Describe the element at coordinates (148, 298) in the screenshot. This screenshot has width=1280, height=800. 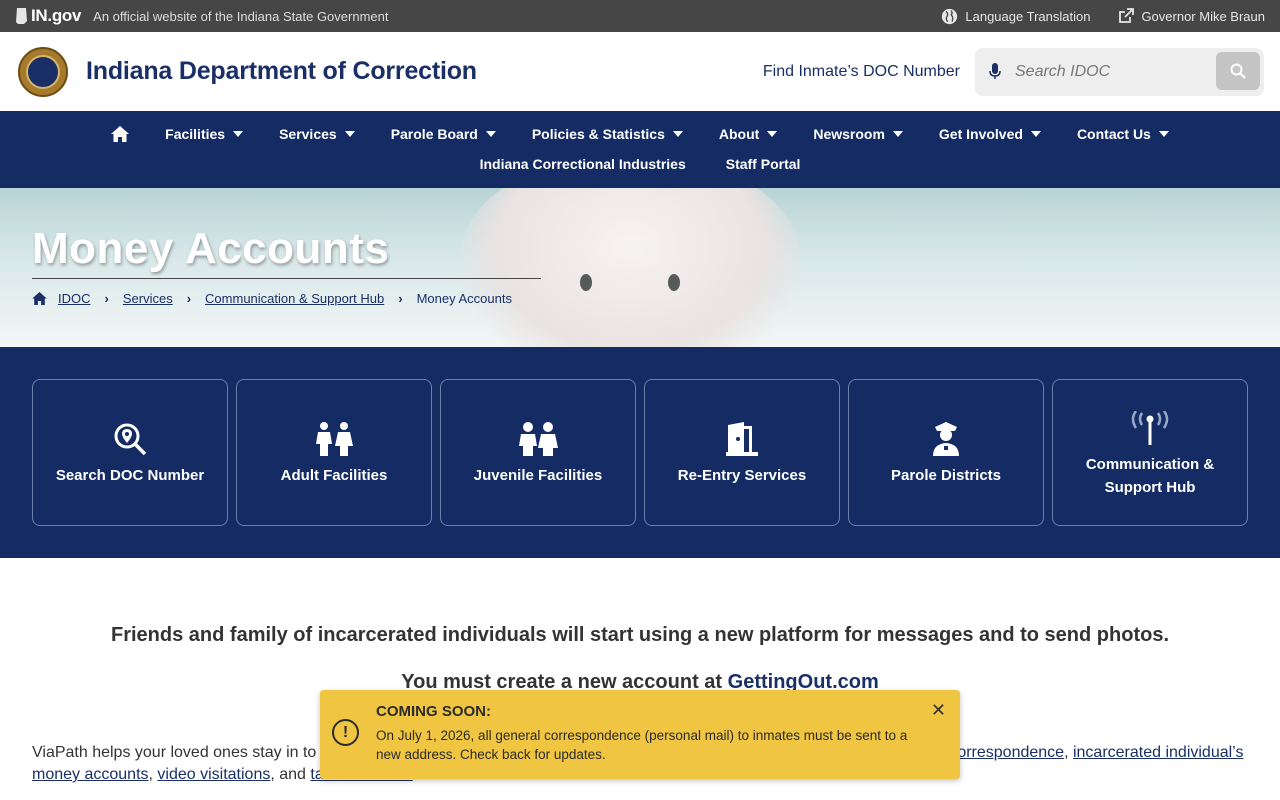
I see `breadcrumb-services: Services` at that location.